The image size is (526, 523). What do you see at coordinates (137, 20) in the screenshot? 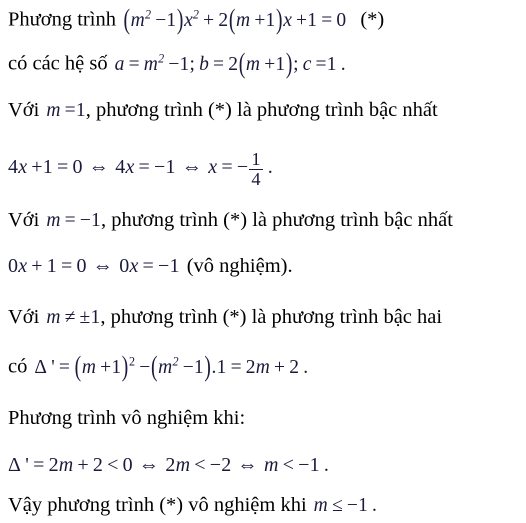
I see `var-m: m` at bounding box center [137, 20].